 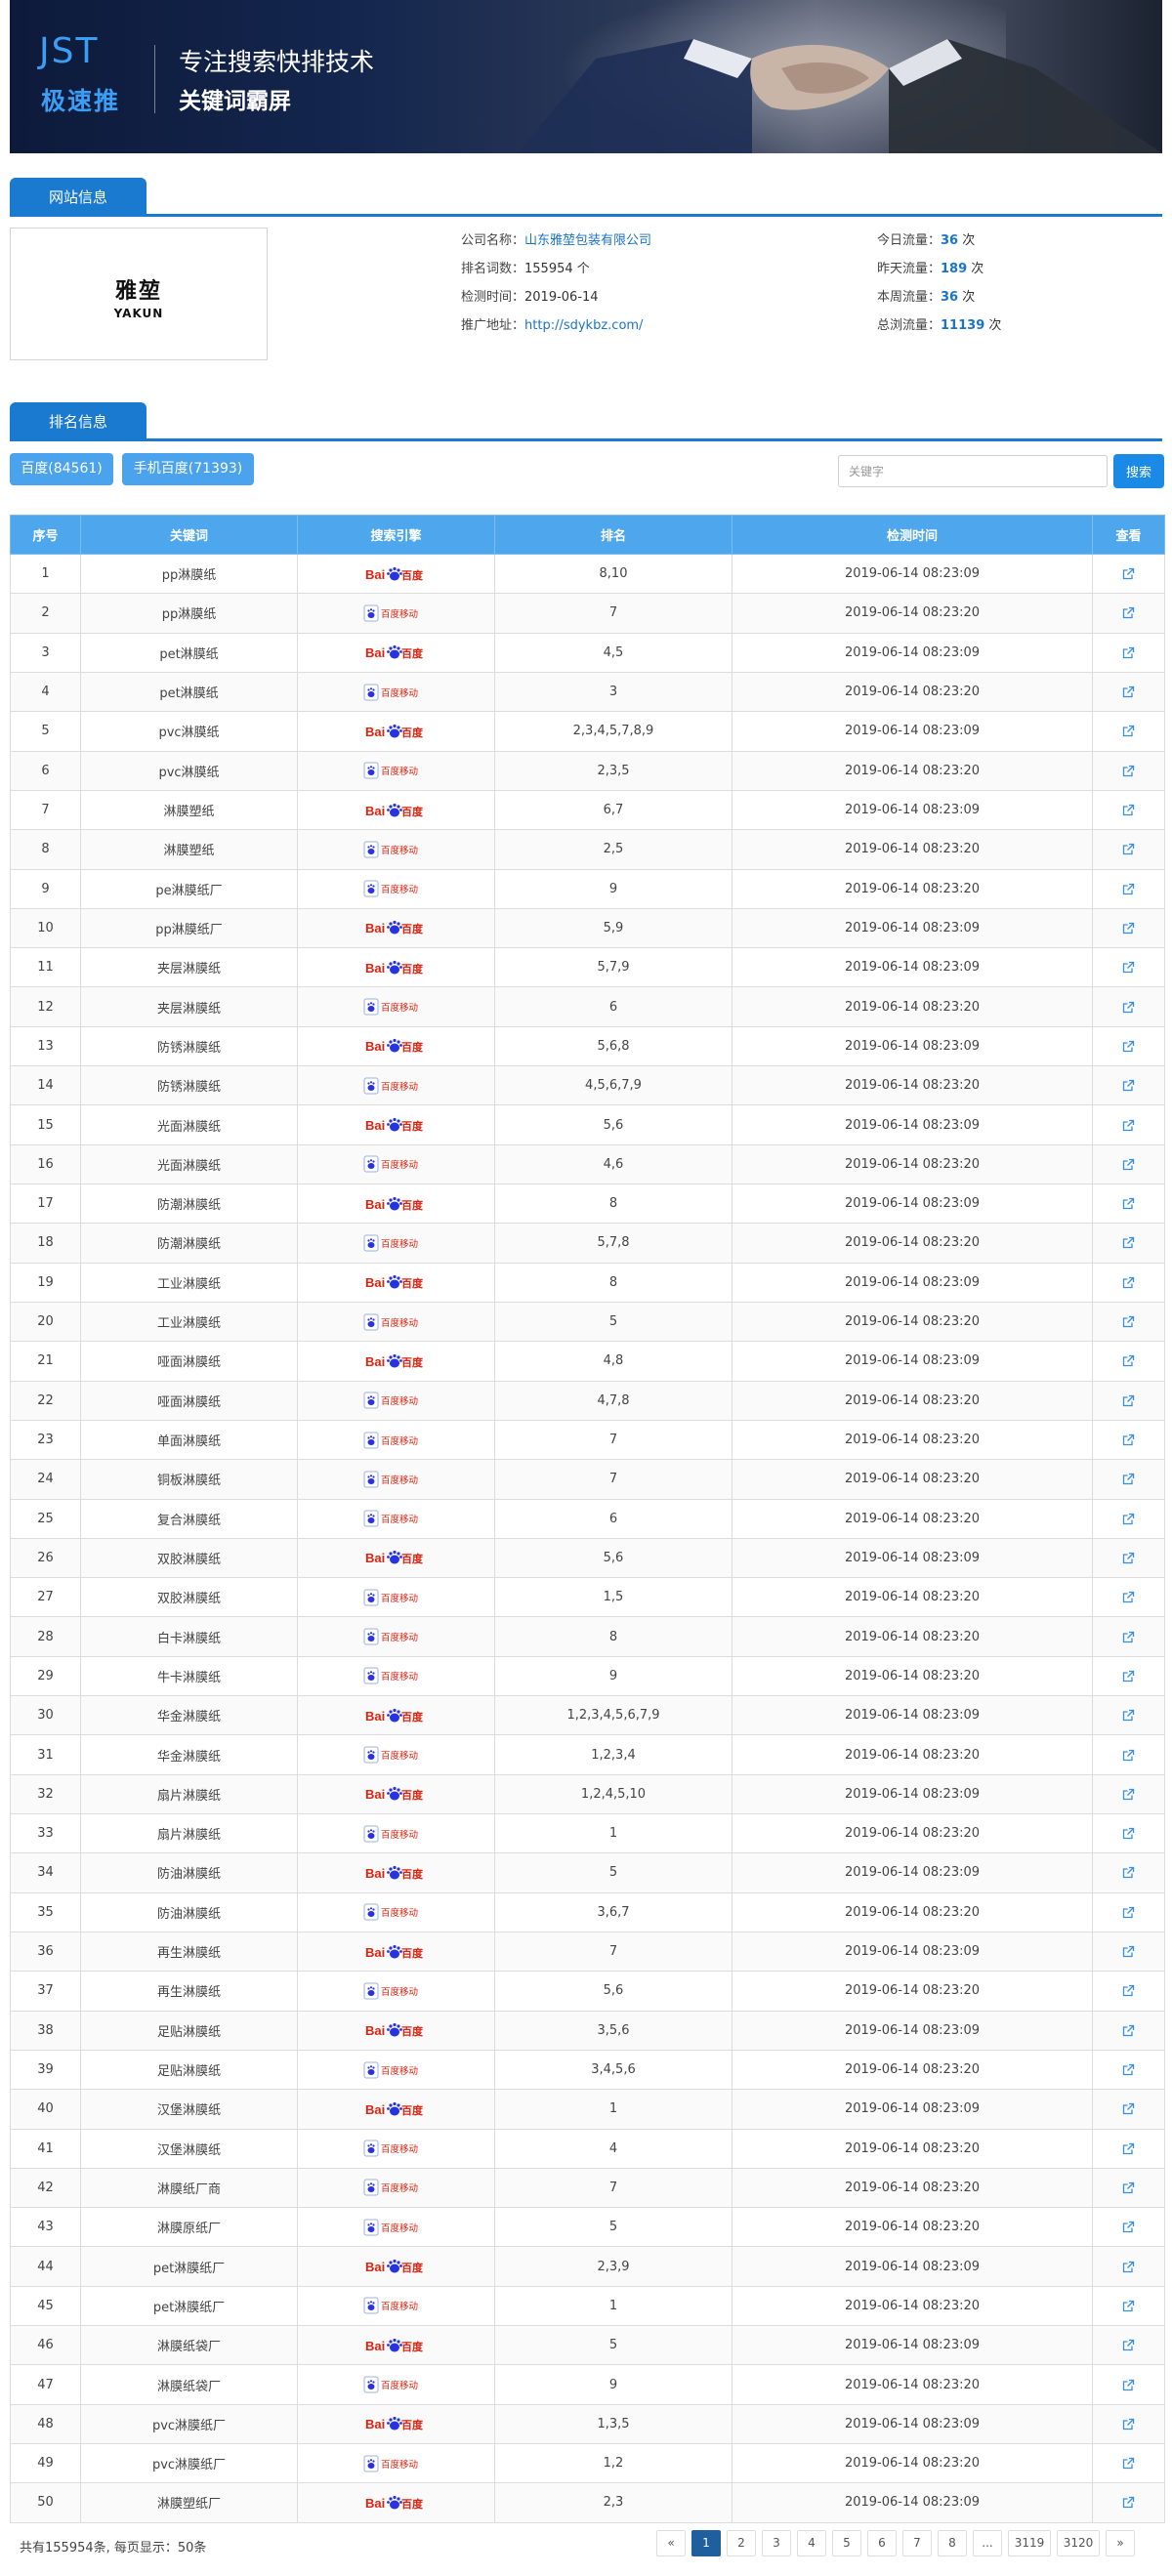 I want to click on company-link: 山东雅堃包装有限公司, so click(x=587, y=240).